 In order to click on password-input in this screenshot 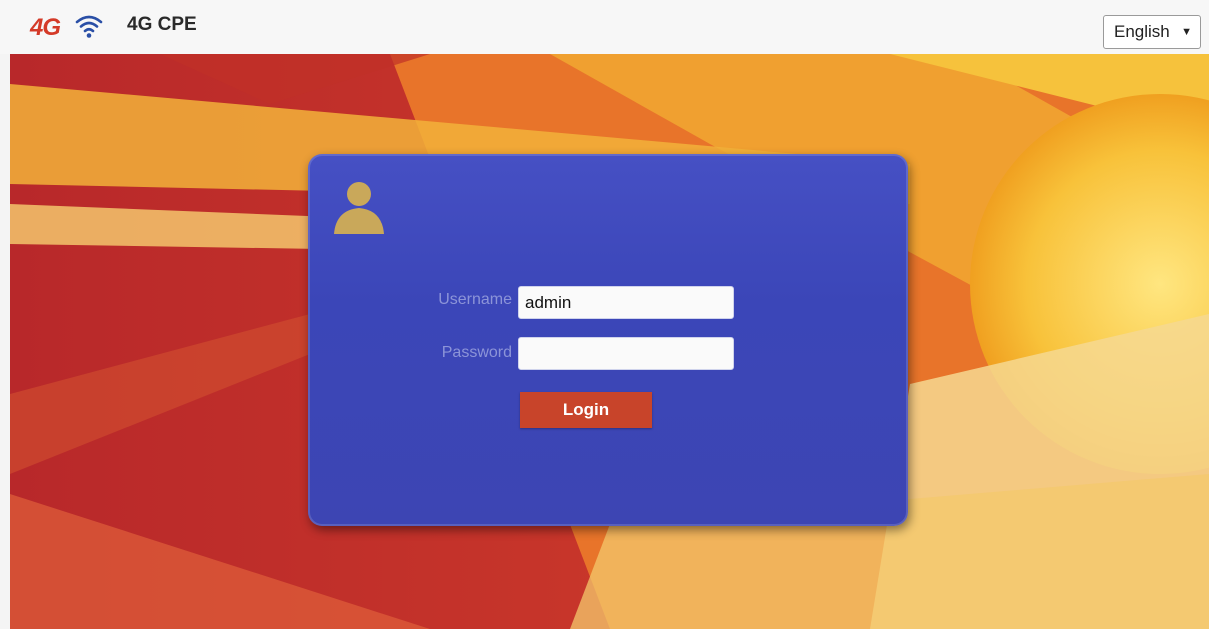, I will do `click(626, 353)`.